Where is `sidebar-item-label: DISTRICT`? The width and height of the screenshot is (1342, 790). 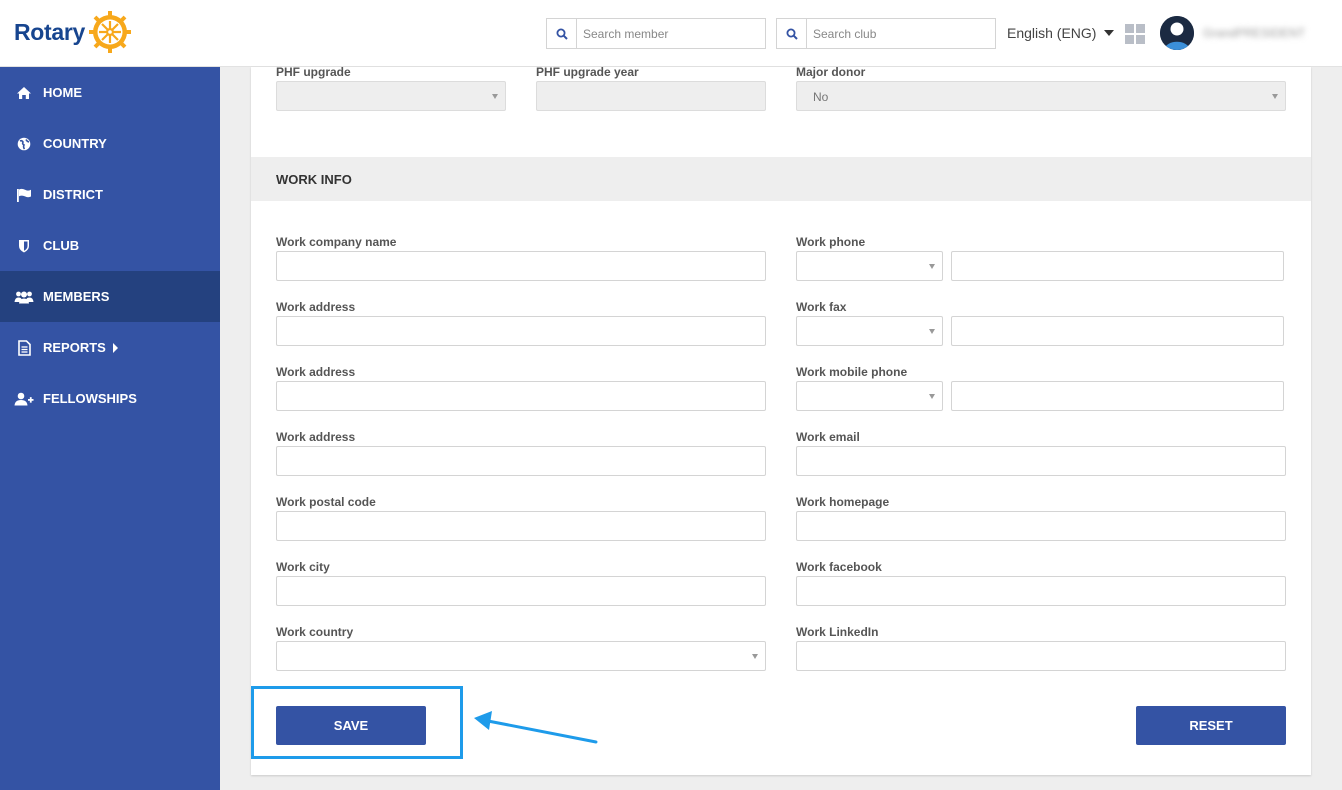
sidebar-item-label: DISTRICT is located at coordinates (73, 194).